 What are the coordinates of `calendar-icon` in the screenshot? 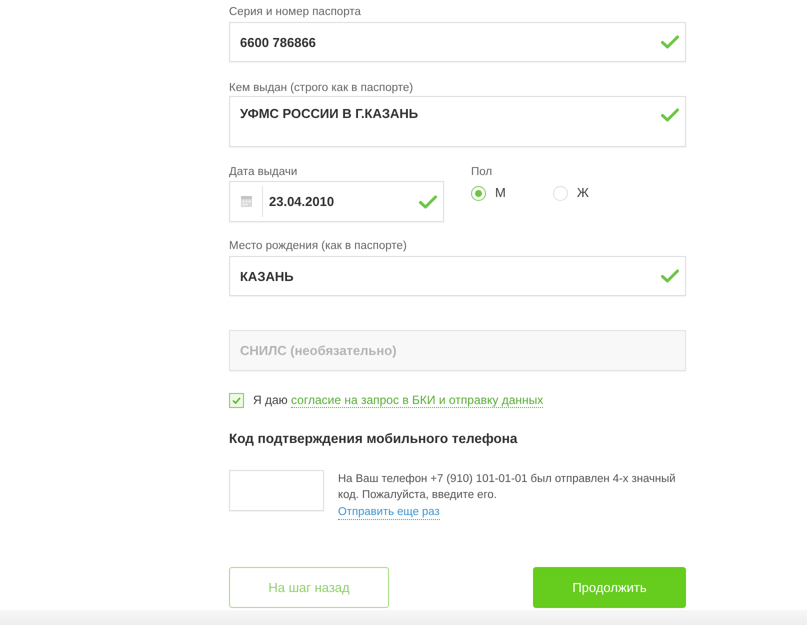 It's located at (246, 201).